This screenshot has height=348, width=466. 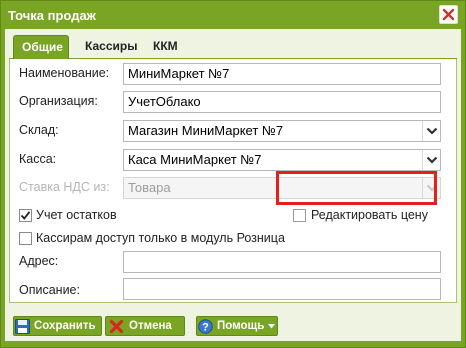 I want to click on description-field, so click(x=282, y=289).